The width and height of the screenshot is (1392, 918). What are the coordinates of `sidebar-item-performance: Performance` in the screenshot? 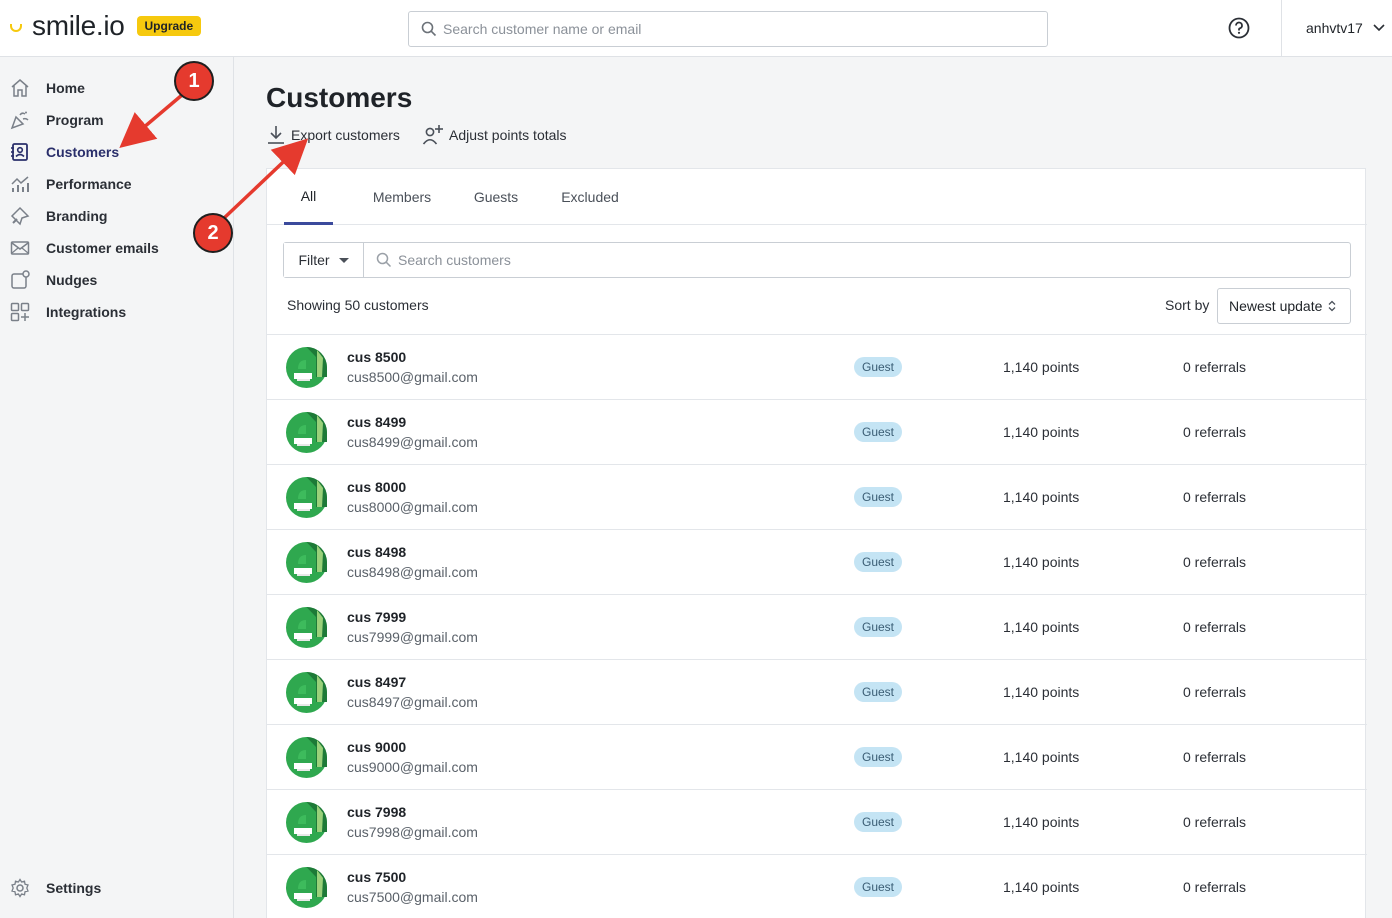 It's located at (71, 184).